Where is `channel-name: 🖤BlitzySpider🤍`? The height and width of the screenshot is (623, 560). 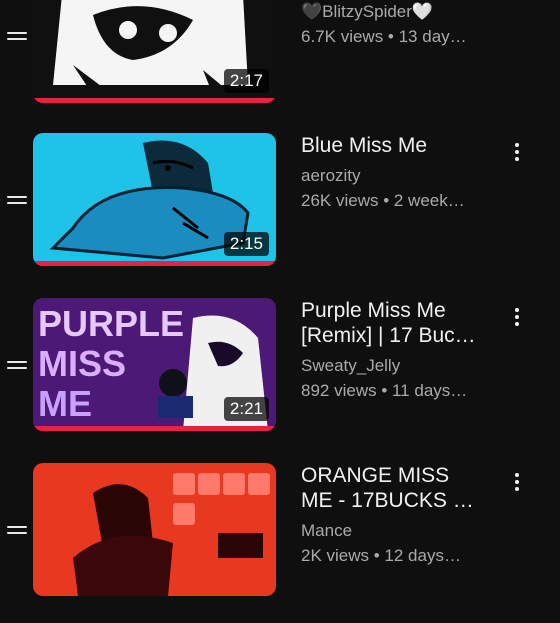 channel-name: 🖤BlitzySpider🤍 is located at coordinates (367, 11).